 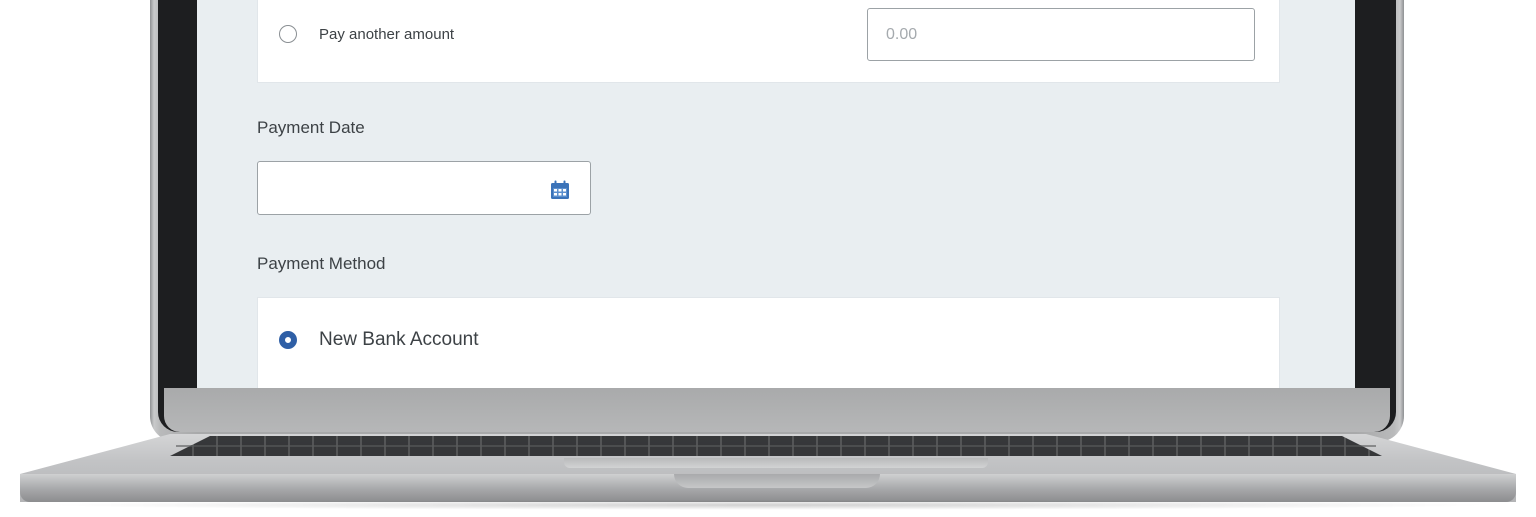 I want to click on screen-chin, so click(x=777, y=410).